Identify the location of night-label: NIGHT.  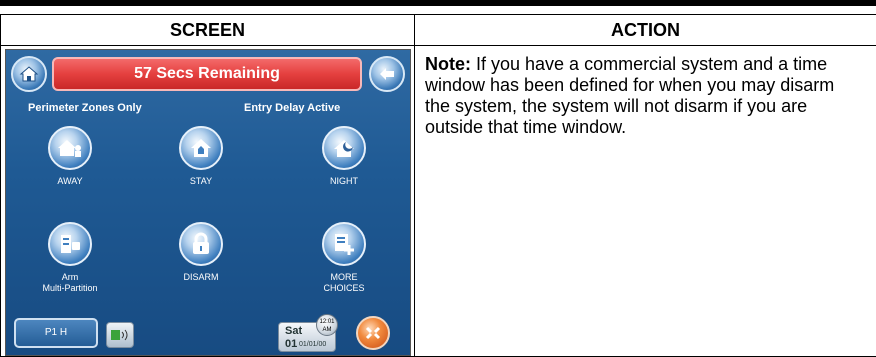
(344, 181).